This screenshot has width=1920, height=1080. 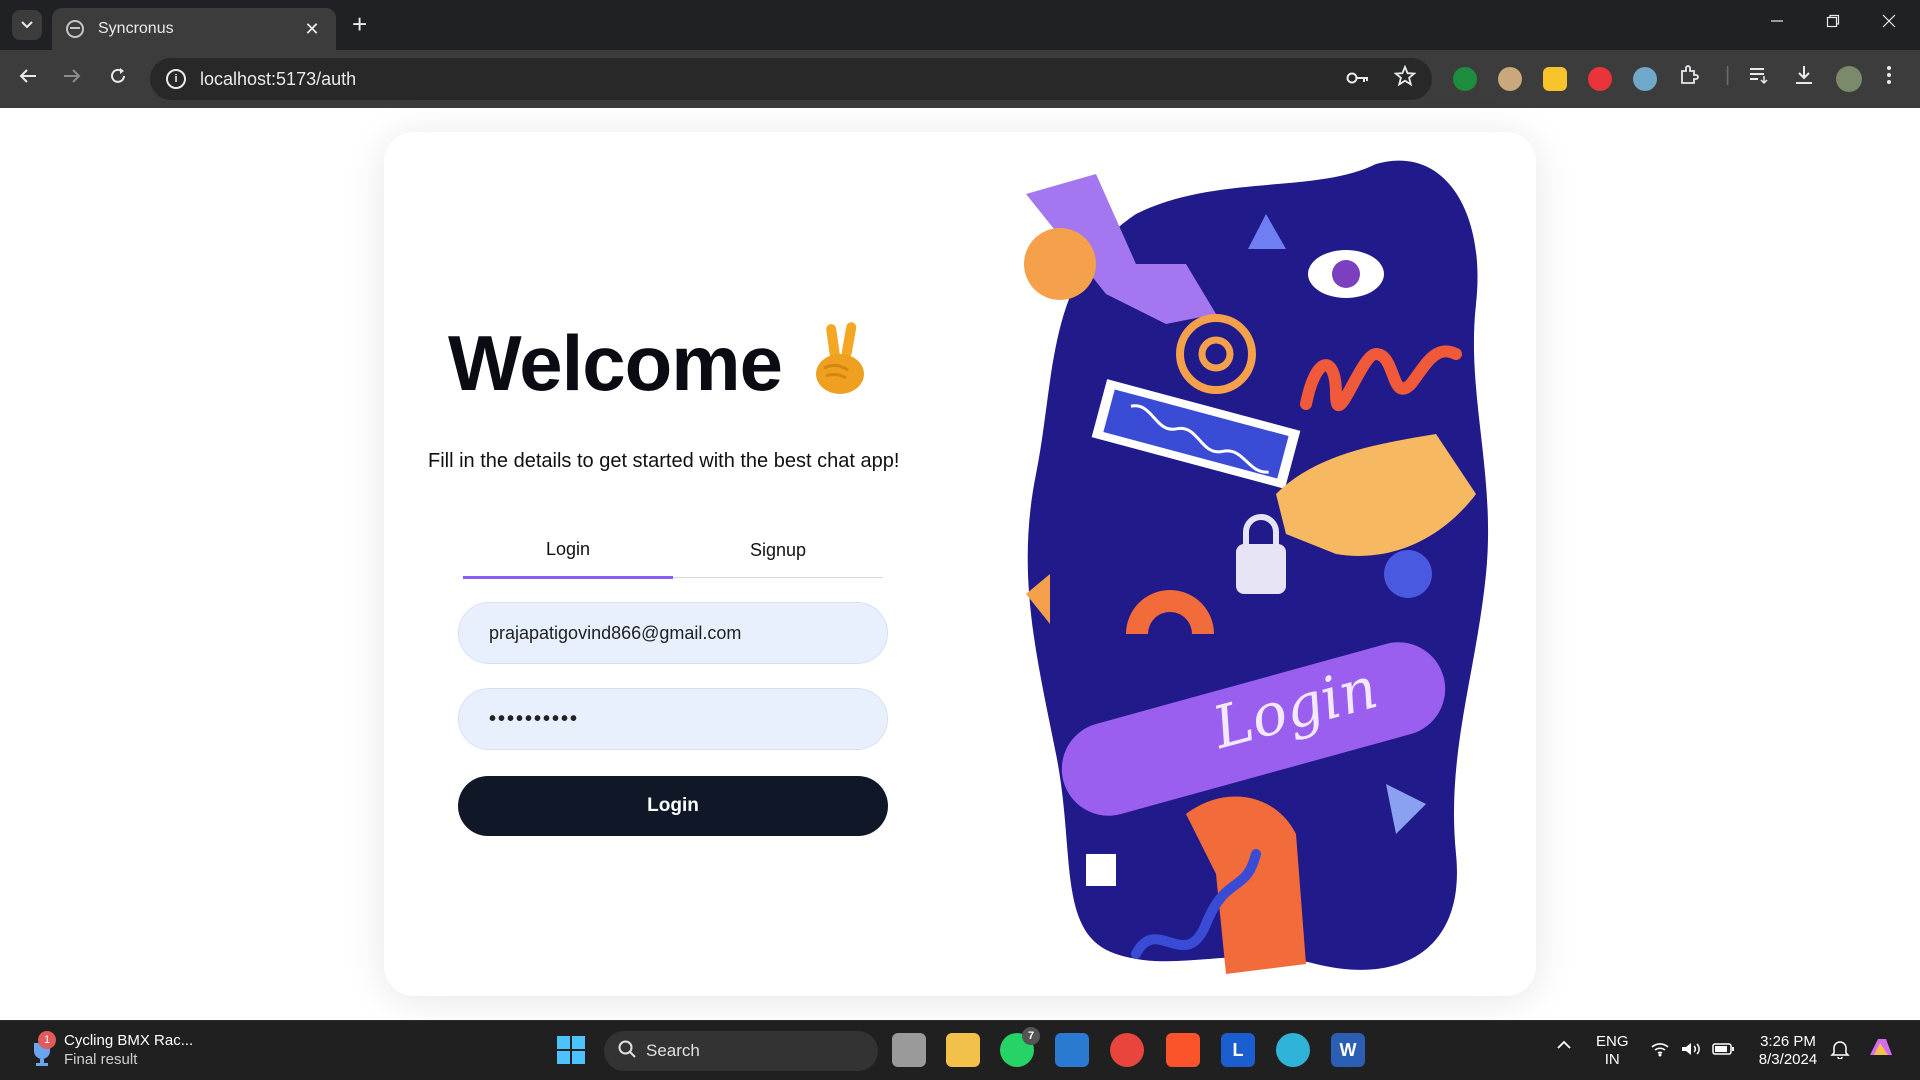 I want to click on extension-face-icon, so click(x=1510, y=79).